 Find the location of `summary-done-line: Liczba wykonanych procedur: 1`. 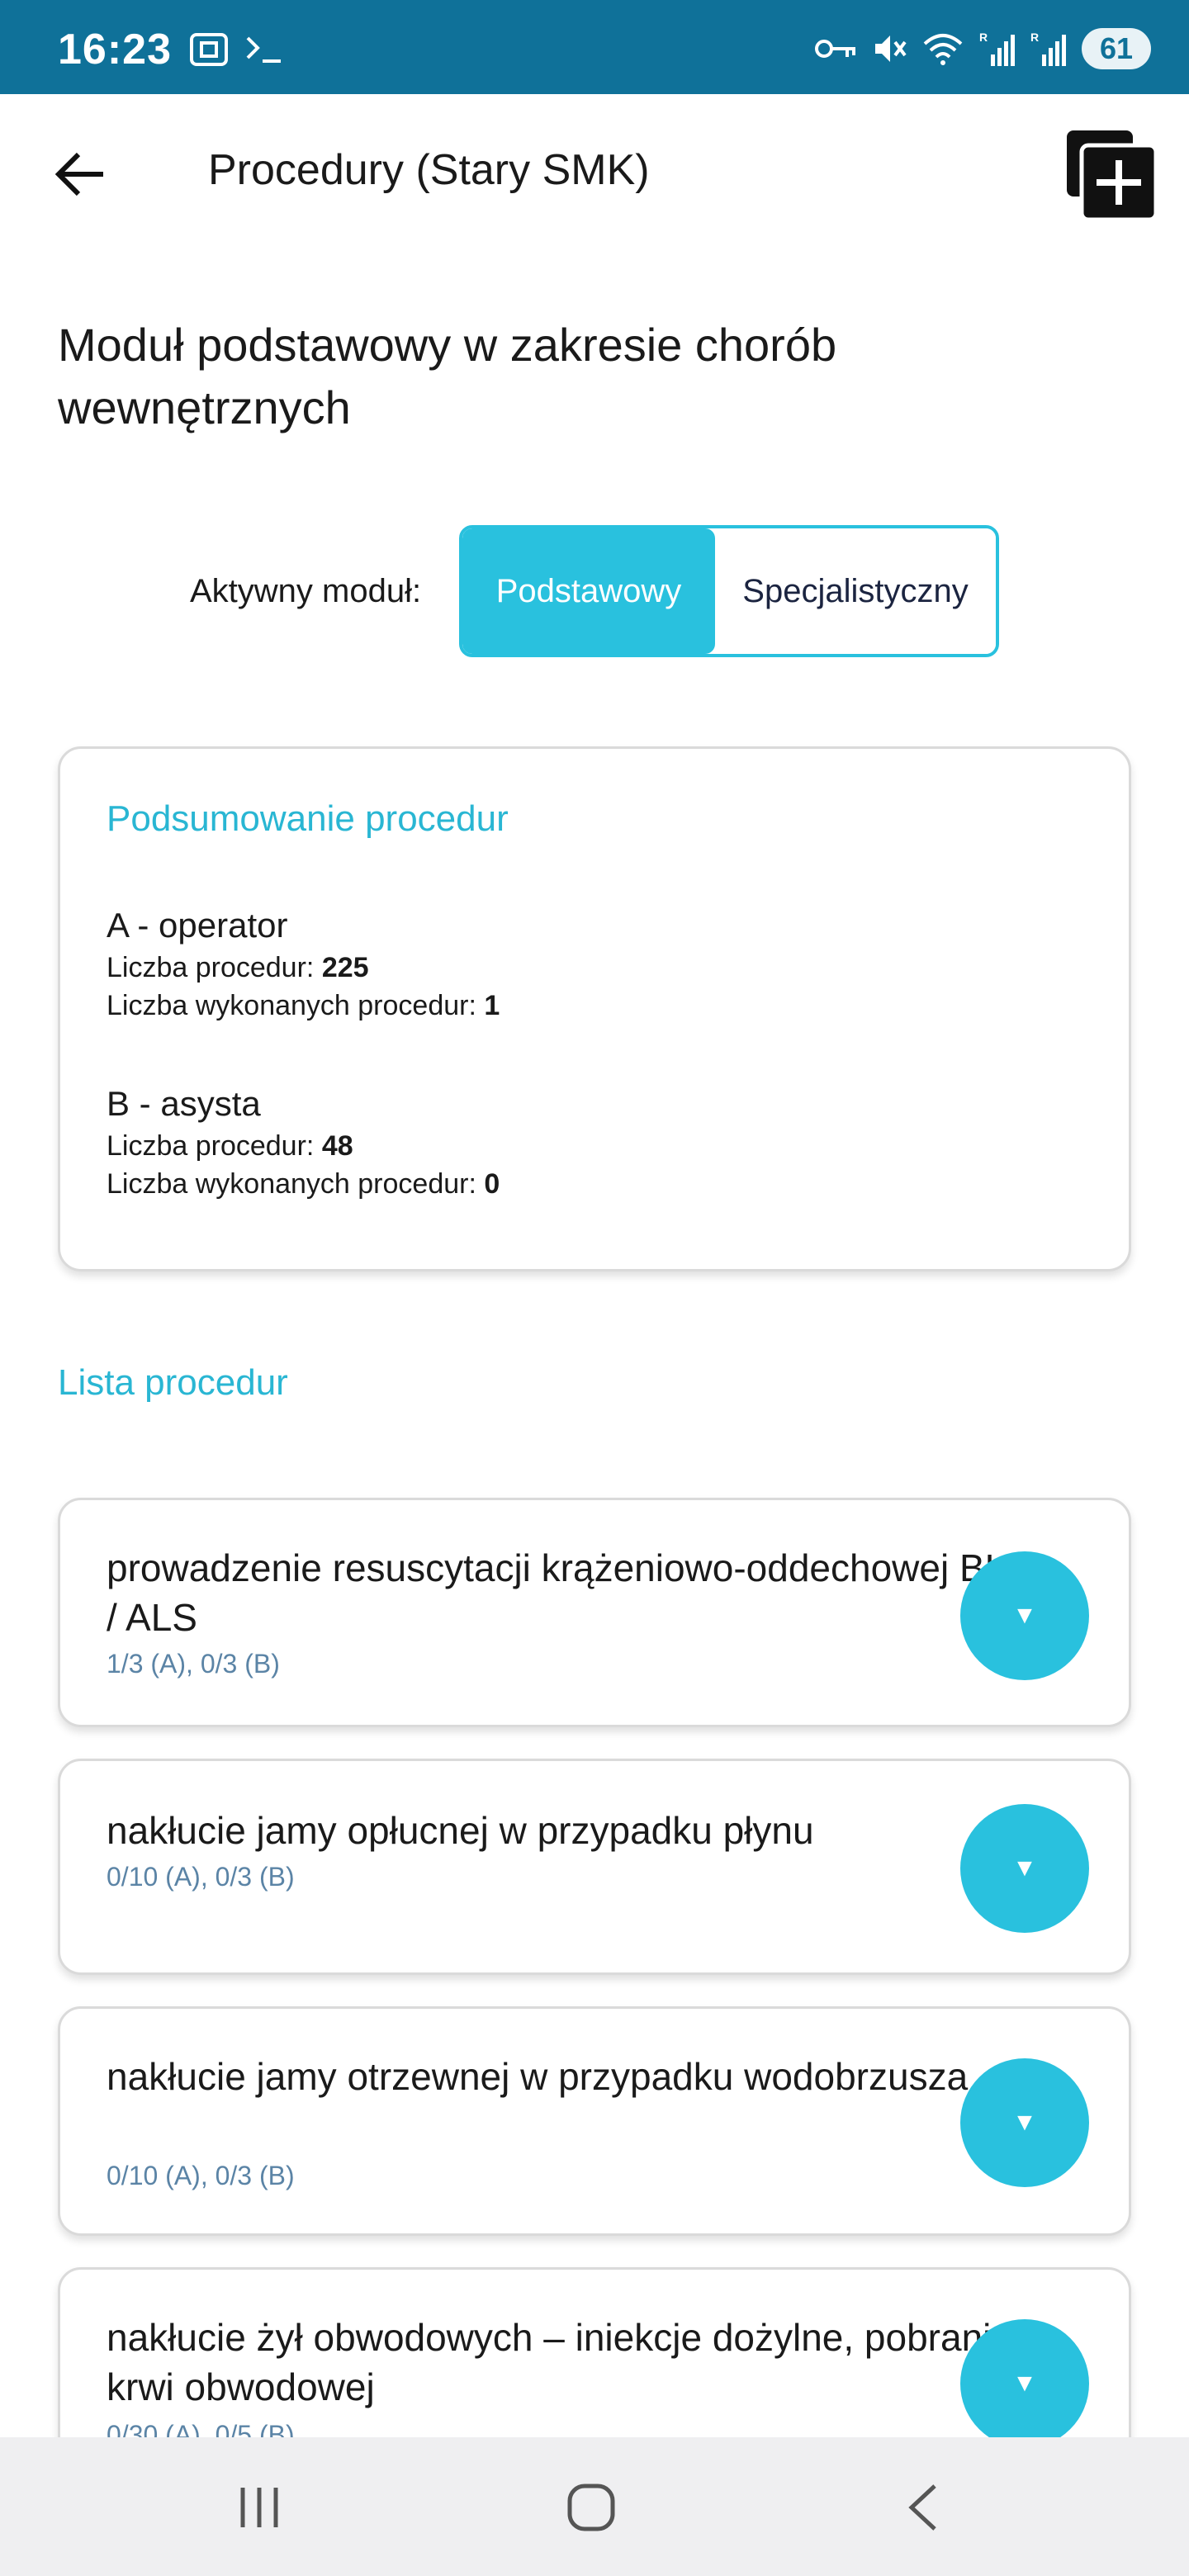

summary-done-line: Liczba wykonanych procedur: 1 is located at coordinates (303, 1006).